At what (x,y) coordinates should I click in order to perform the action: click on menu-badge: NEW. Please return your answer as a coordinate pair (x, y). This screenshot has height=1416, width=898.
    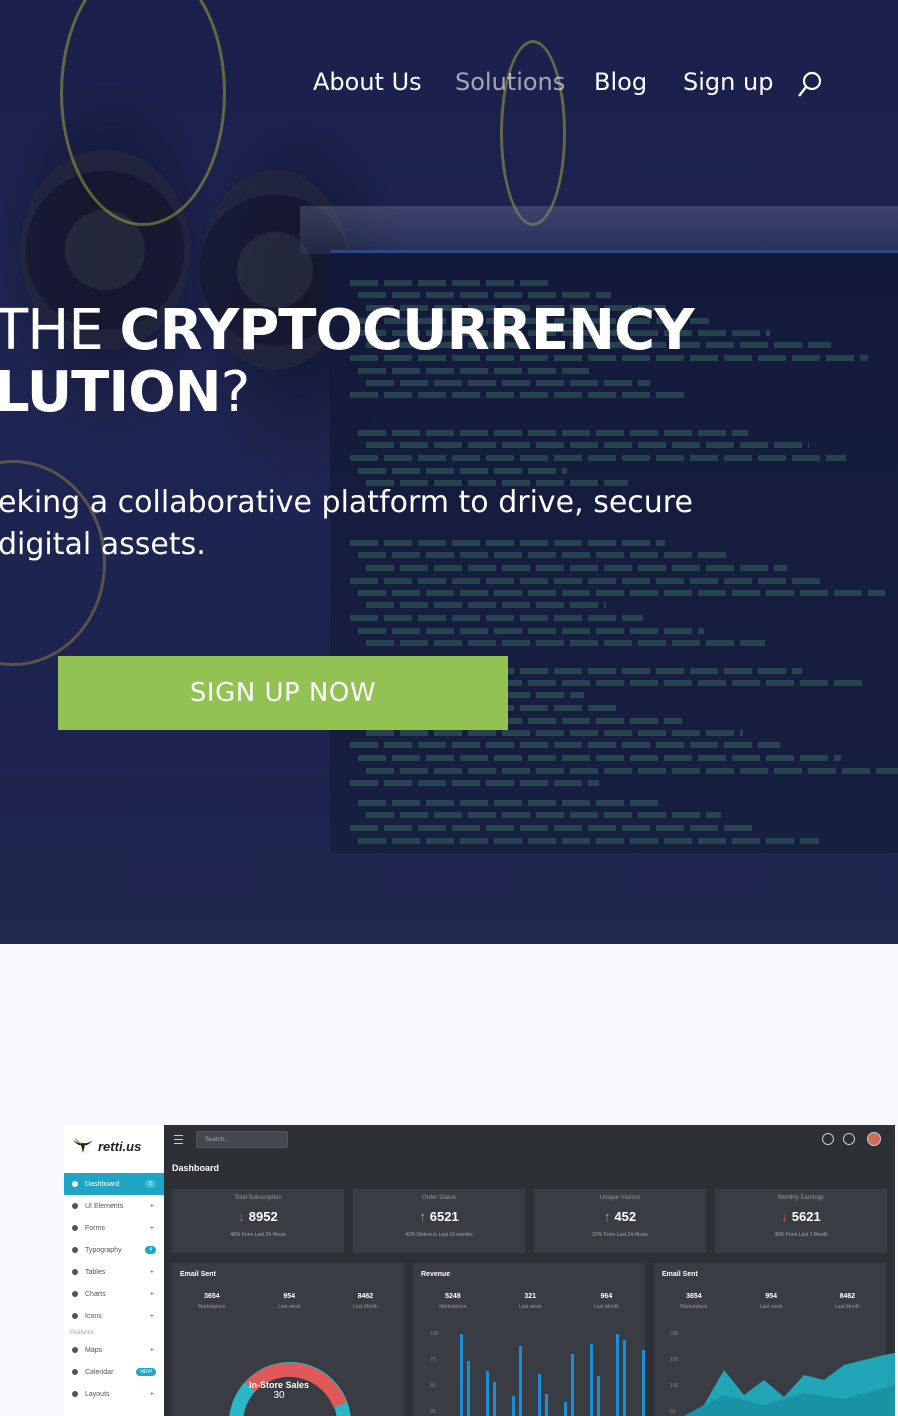
    Looking at the image, I should click on (146, 1372).